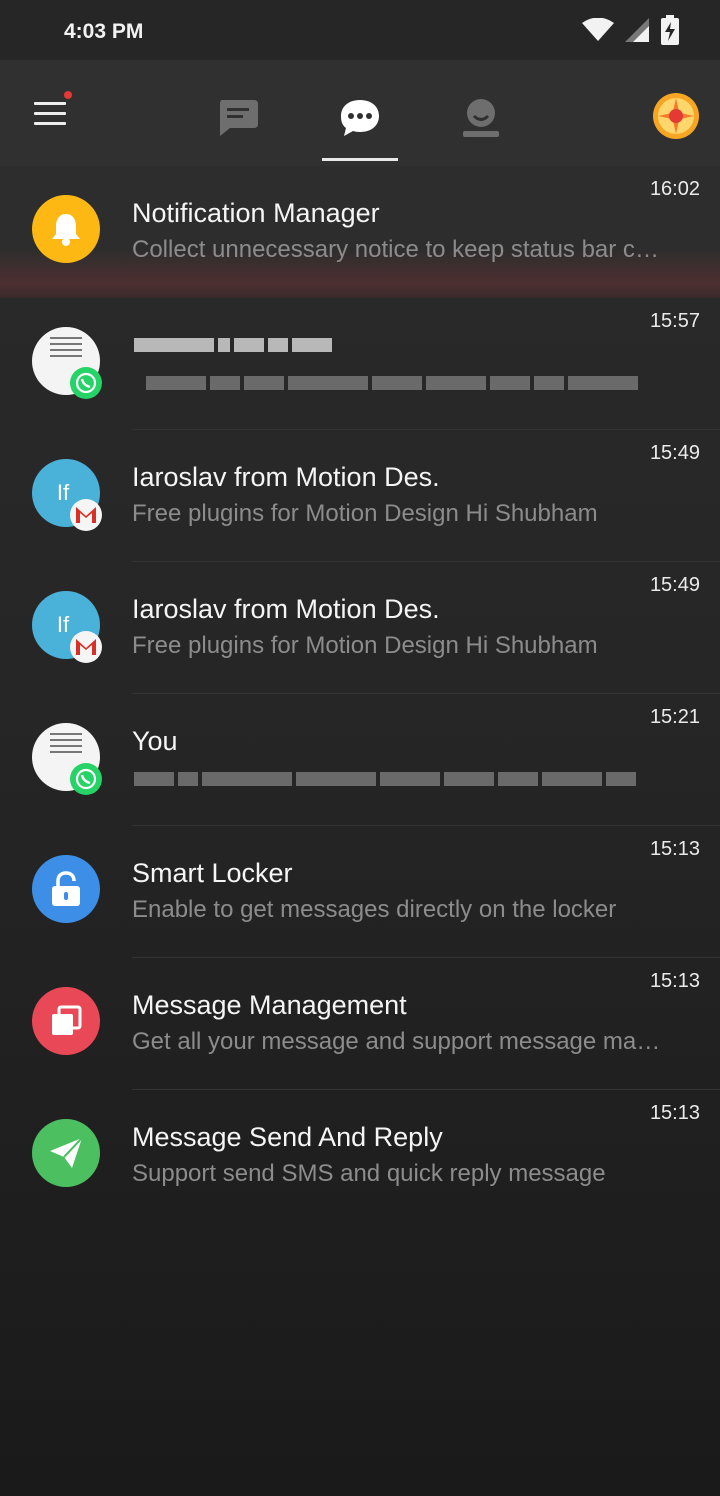  I want to click on app-bar, so click(360, 113).